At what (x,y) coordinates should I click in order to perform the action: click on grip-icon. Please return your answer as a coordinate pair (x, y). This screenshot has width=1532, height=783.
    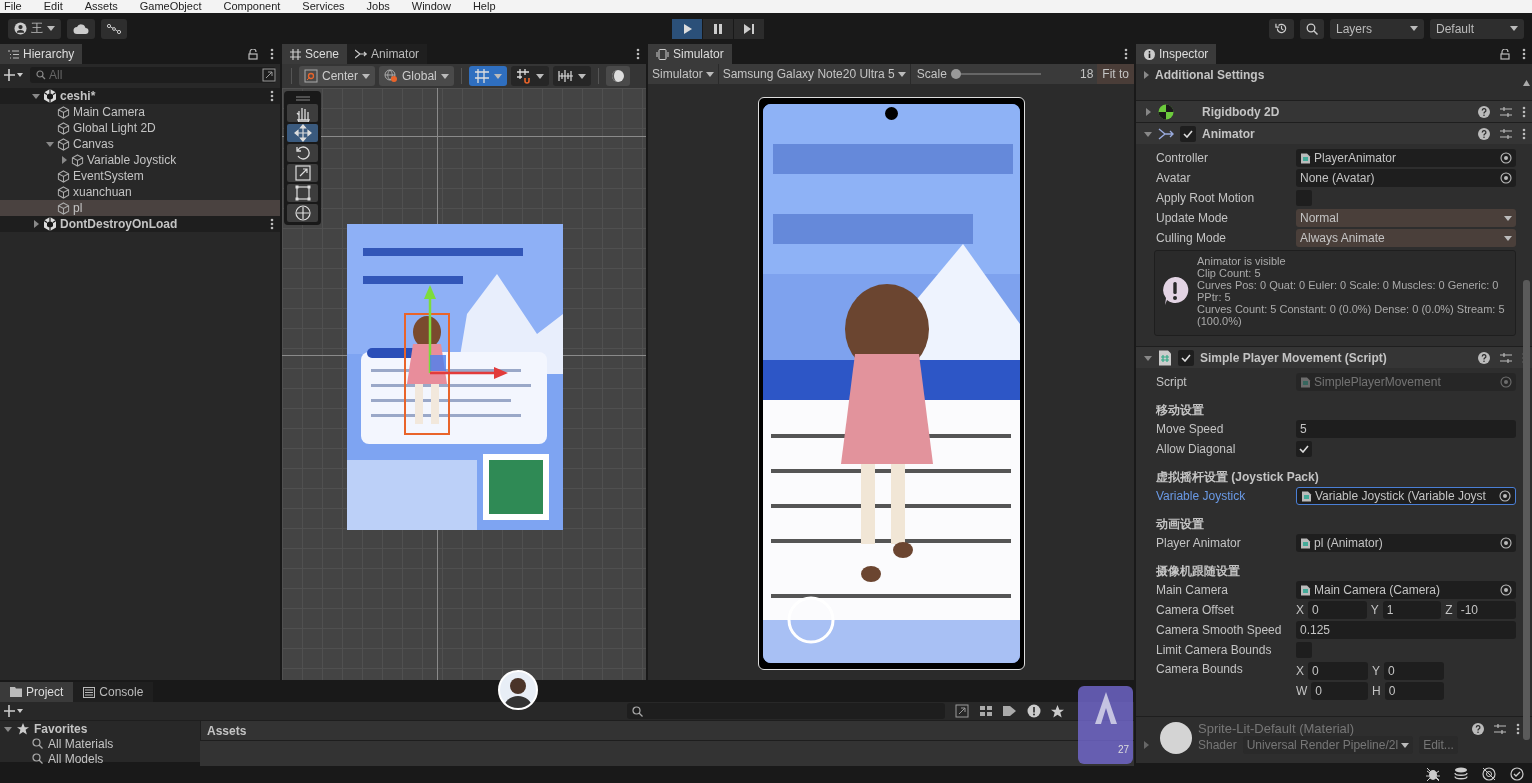
    Looking at the image, I should click on (302, 98).